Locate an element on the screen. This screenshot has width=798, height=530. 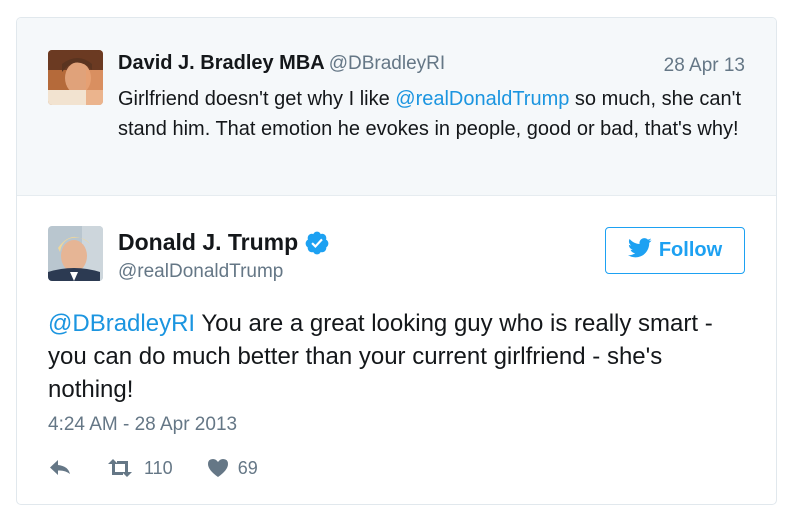
follow-button: Follow is located at coordinates (675, 250).